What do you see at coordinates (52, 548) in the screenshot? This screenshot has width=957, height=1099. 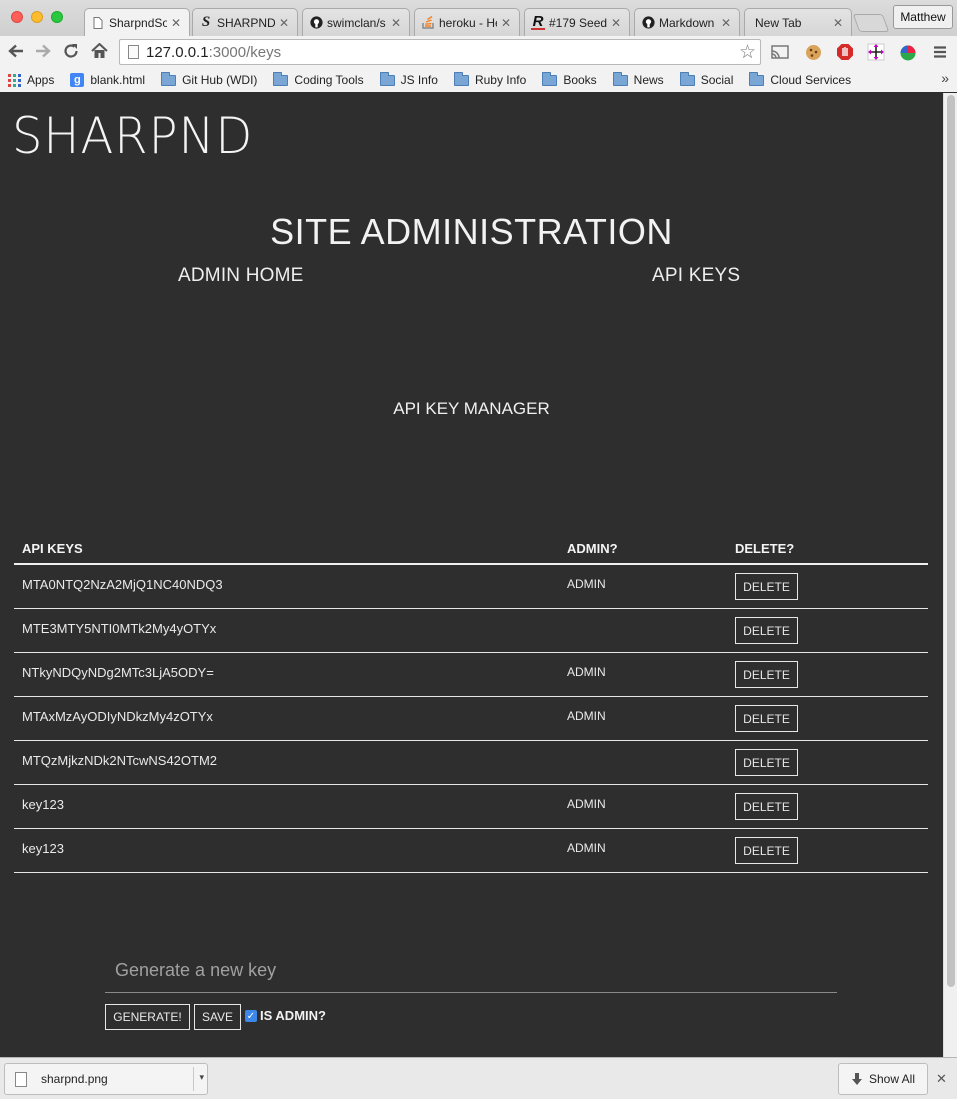 I see `column-header-key: API KEYS` at bounding box center [52, 548].